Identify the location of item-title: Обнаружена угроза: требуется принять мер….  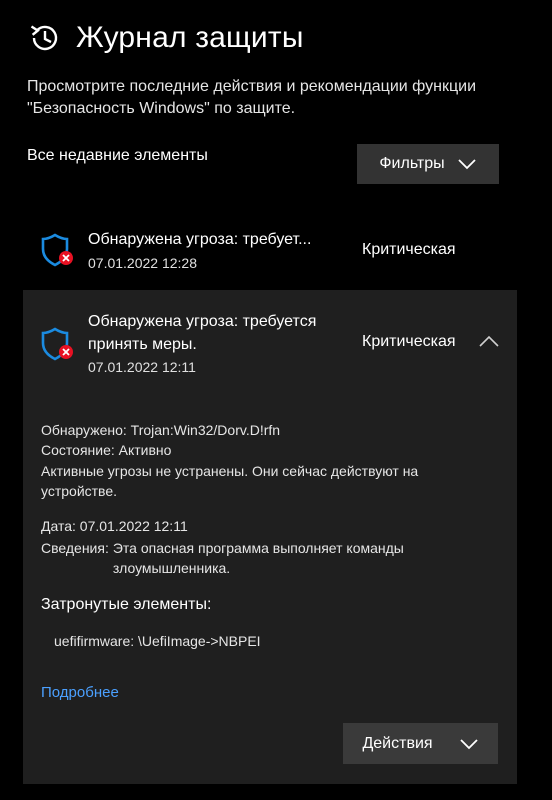
(202, 333).